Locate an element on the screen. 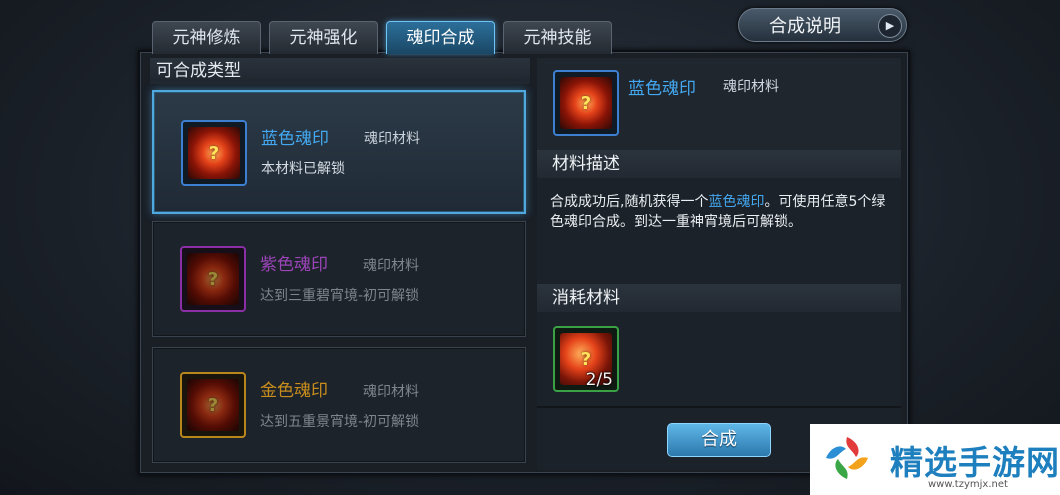 This screenshot has width=1060, height=495. material-name: 紫色魂印 is located at coordinates (294, 265).